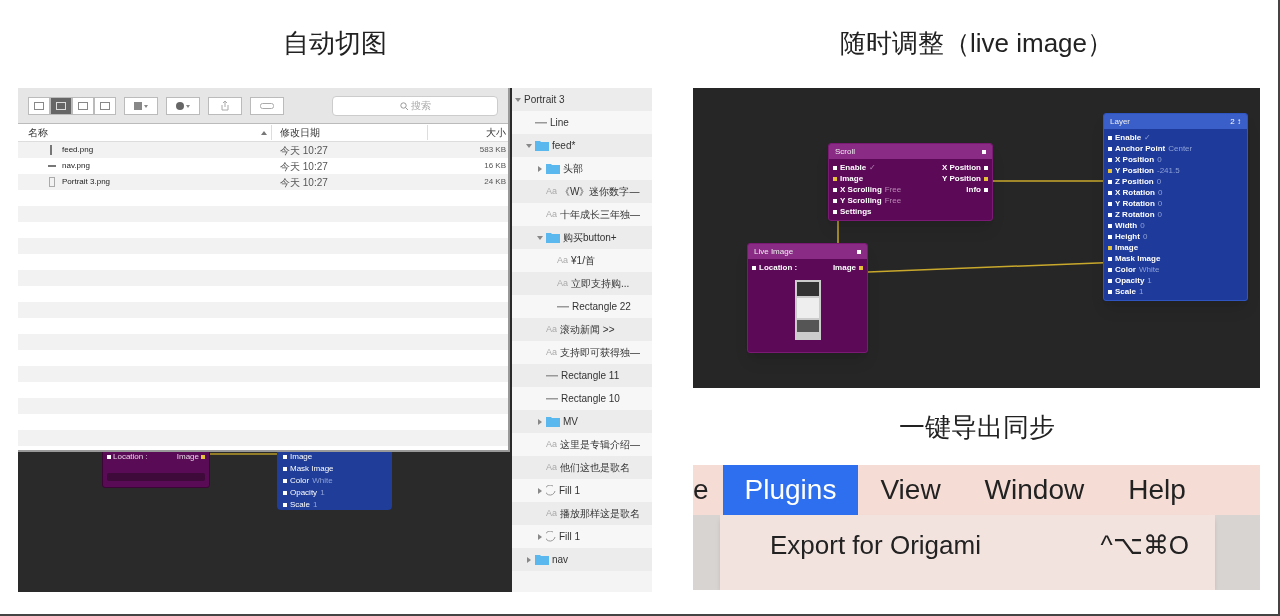  What do you see at coordinates (76, 166) in the screenshot?
I see `file-name: nav.png` at bounding box center [76, 166].